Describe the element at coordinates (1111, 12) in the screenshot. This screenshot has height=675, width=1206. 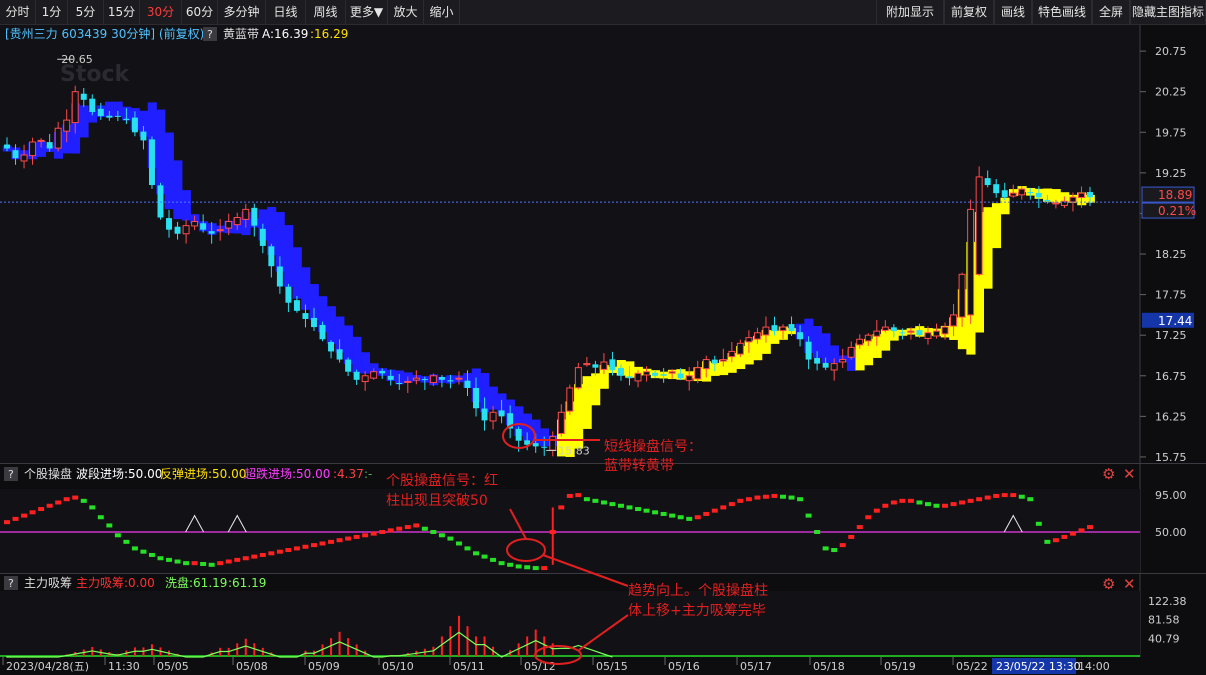
I see `view-tool-4: 全屏` at that location.